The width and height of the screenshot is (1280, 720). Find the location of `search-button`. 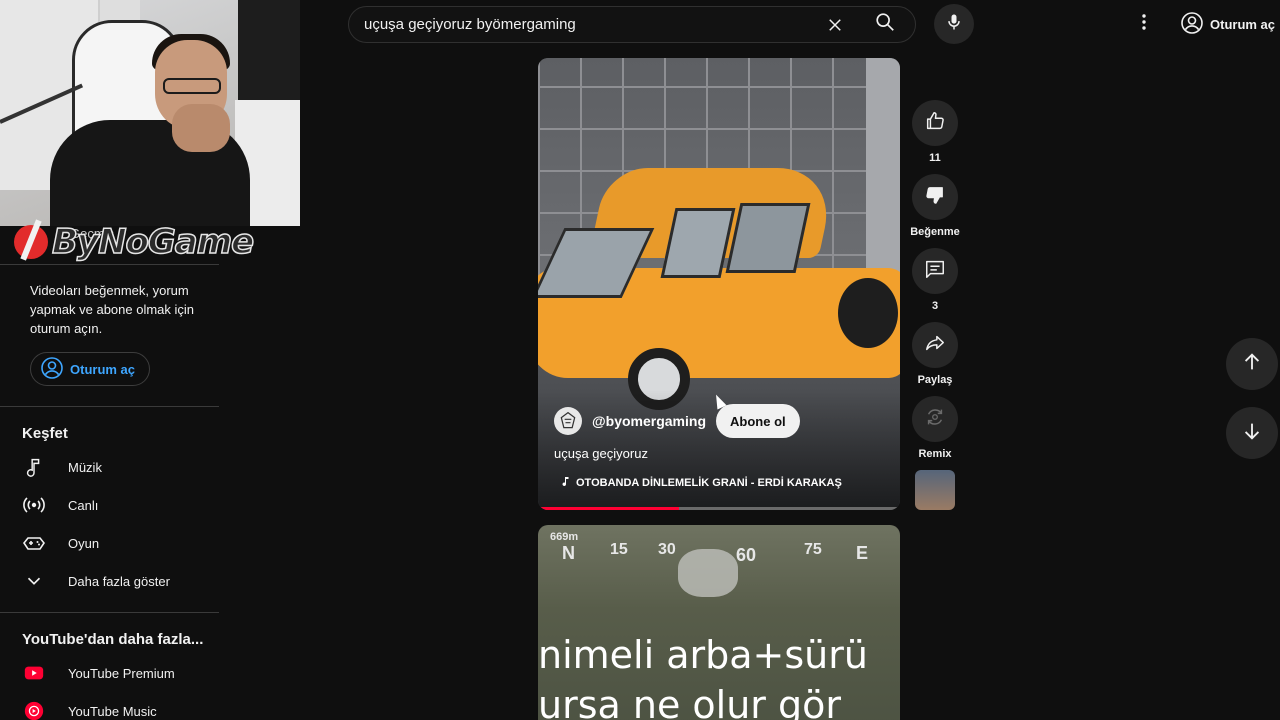

search-button is located at coordinates (885, 24).